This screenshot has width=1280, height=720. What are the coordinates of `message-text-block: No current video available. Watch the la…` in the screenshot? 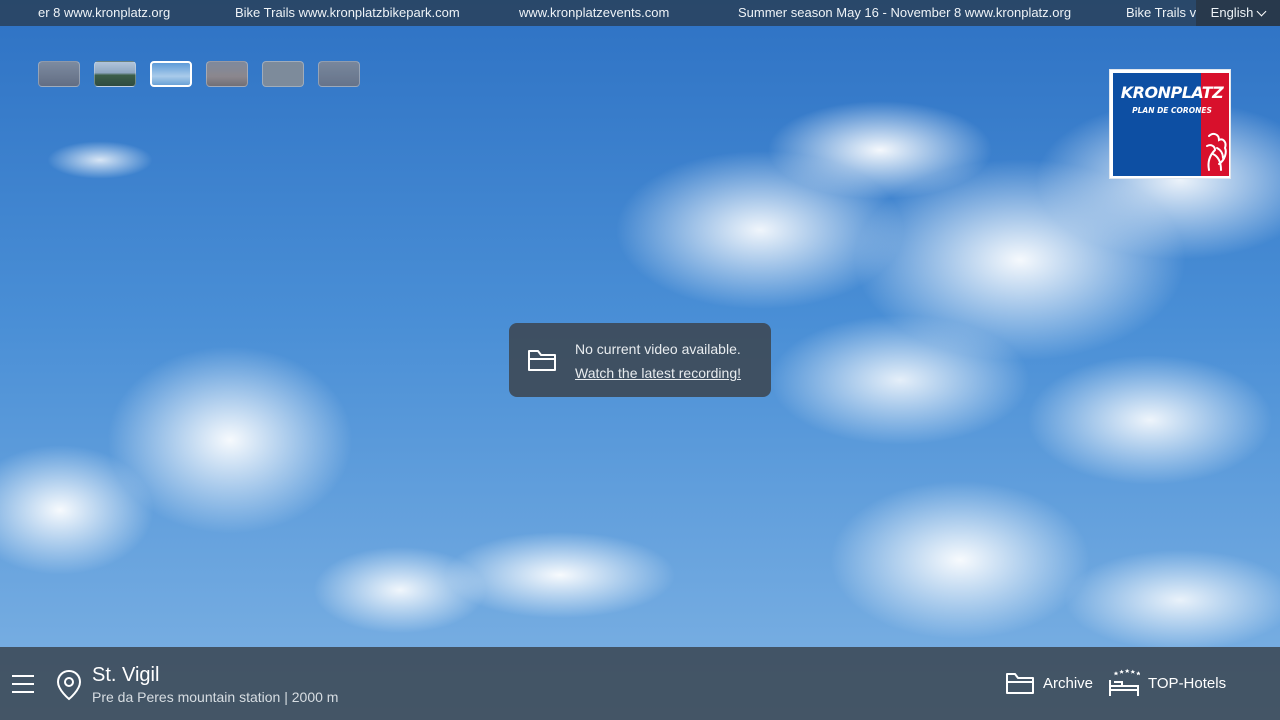 It's located at (658, 361).